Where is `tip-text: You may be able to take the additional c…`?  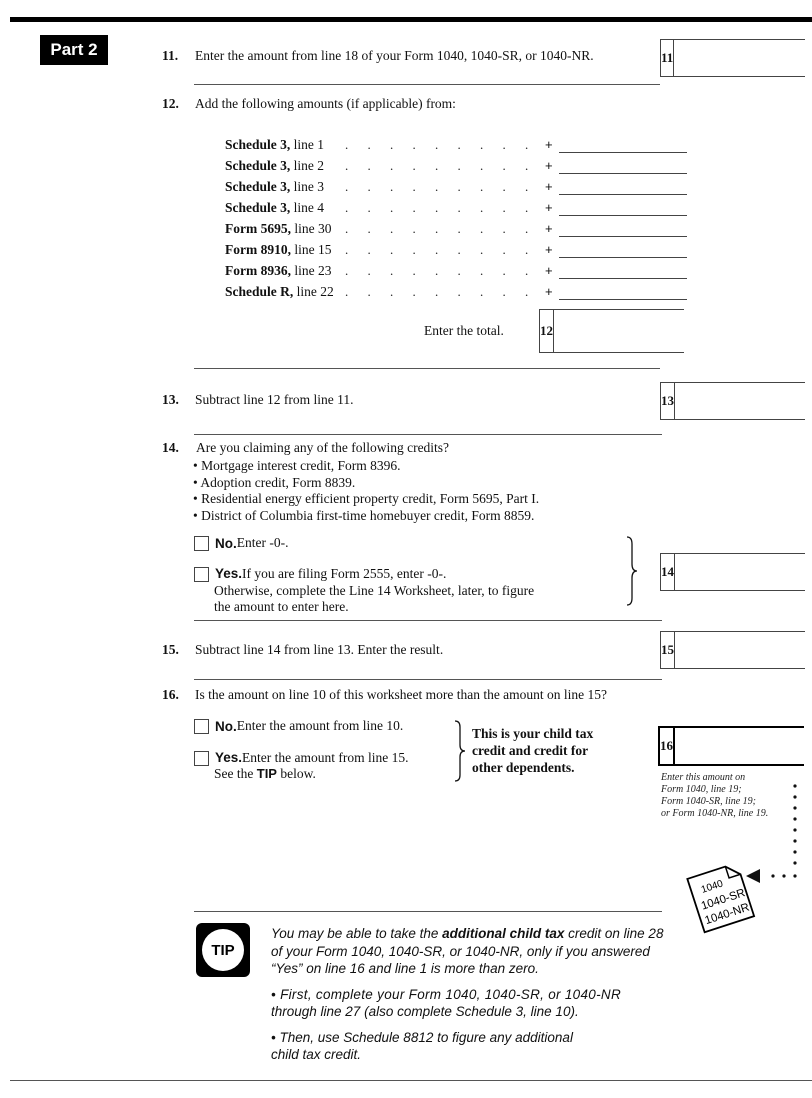 tip-text: You may be able to take the additional c… is located at coordinates (467, 994).